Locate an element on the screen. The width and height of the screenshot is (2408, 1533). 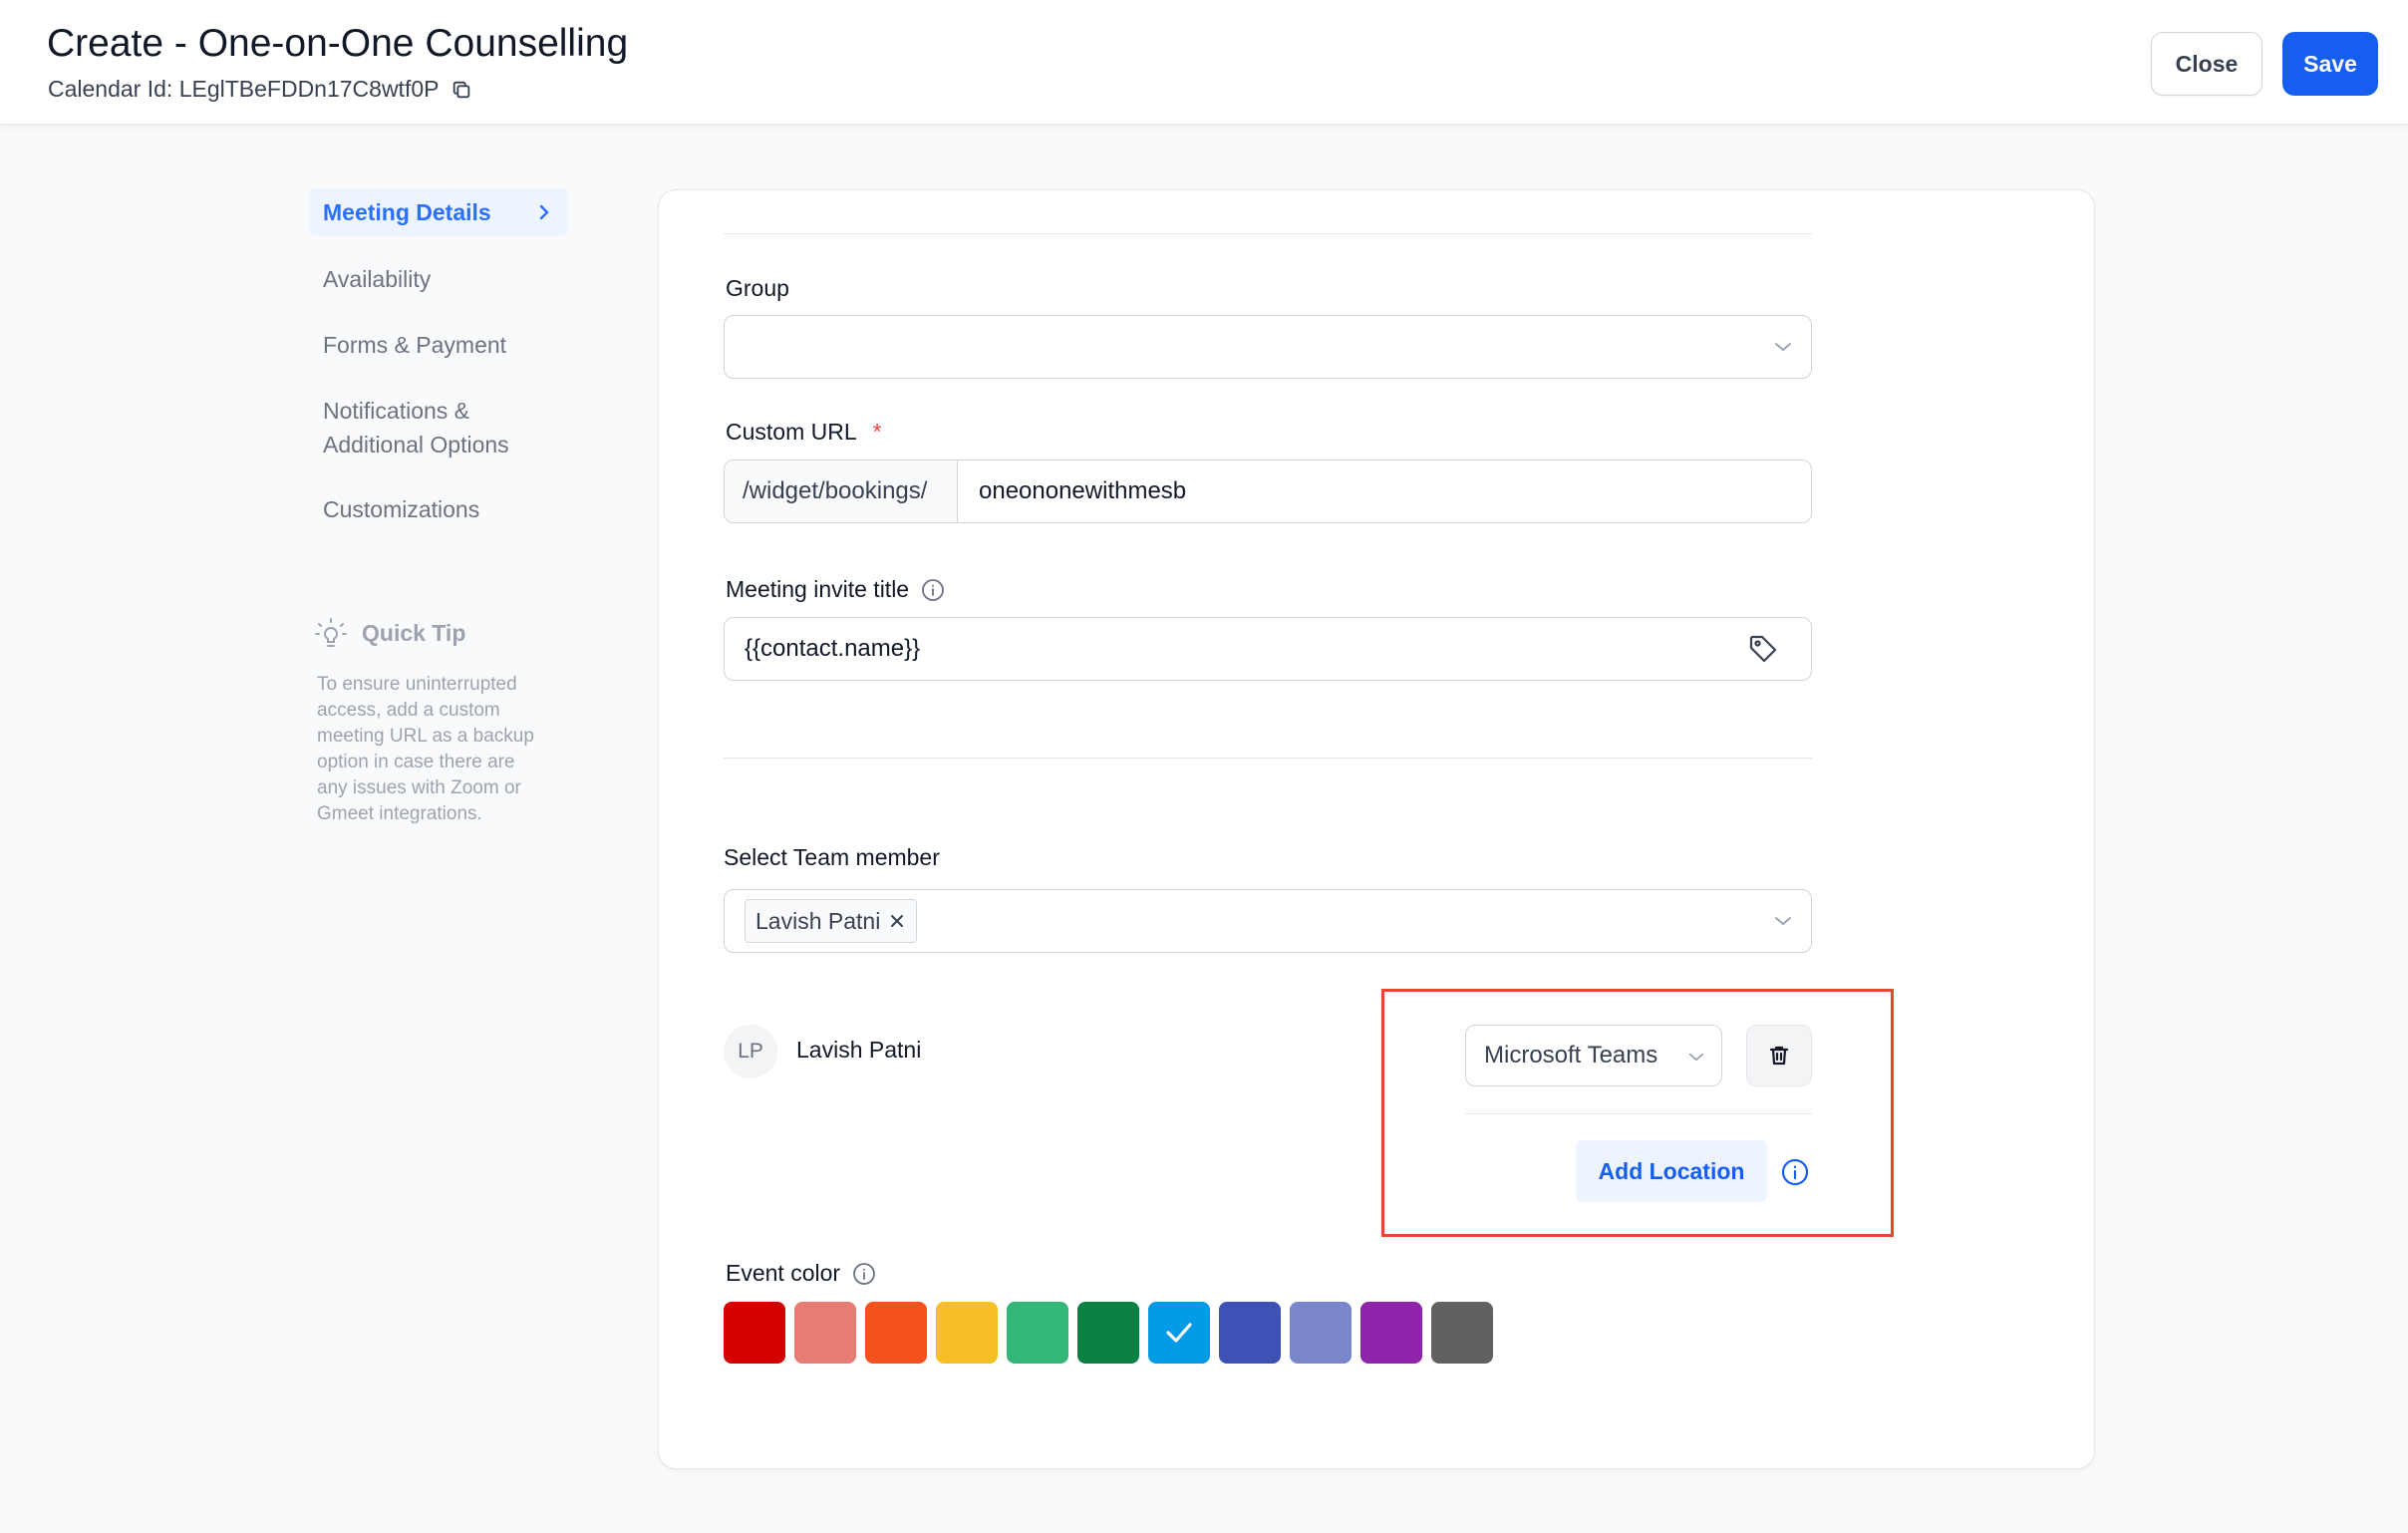
team-member-label: Select Team member is located at coordinates (832, 857).